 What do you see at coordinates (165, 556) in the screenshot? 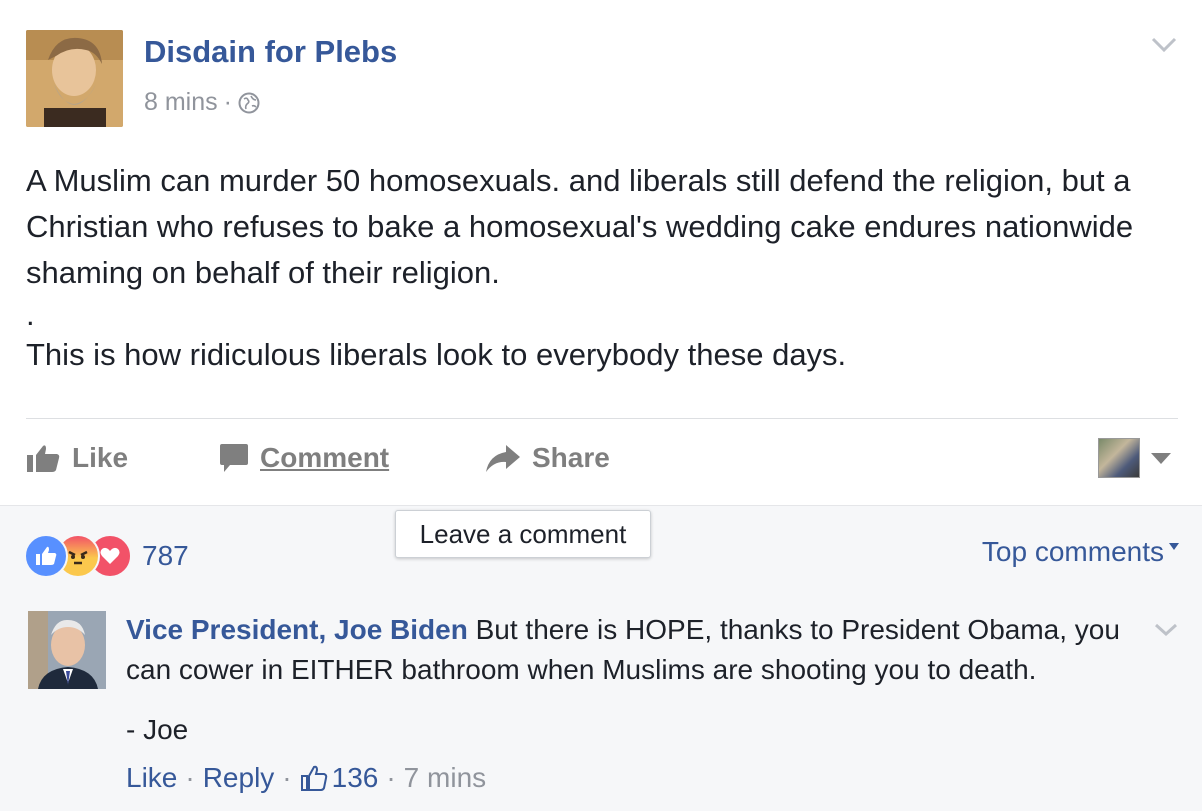
I see `reactions-count: 787` at bounding box center [165, 556].